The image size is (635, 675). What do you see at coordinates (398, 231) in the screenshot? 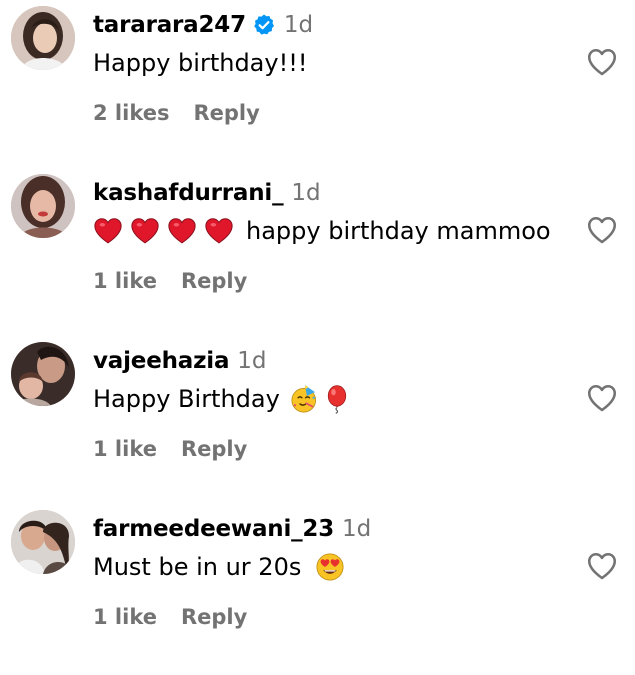
I see `comment-text-content: happy birthday mammoo` at bounding box center [398, 231].